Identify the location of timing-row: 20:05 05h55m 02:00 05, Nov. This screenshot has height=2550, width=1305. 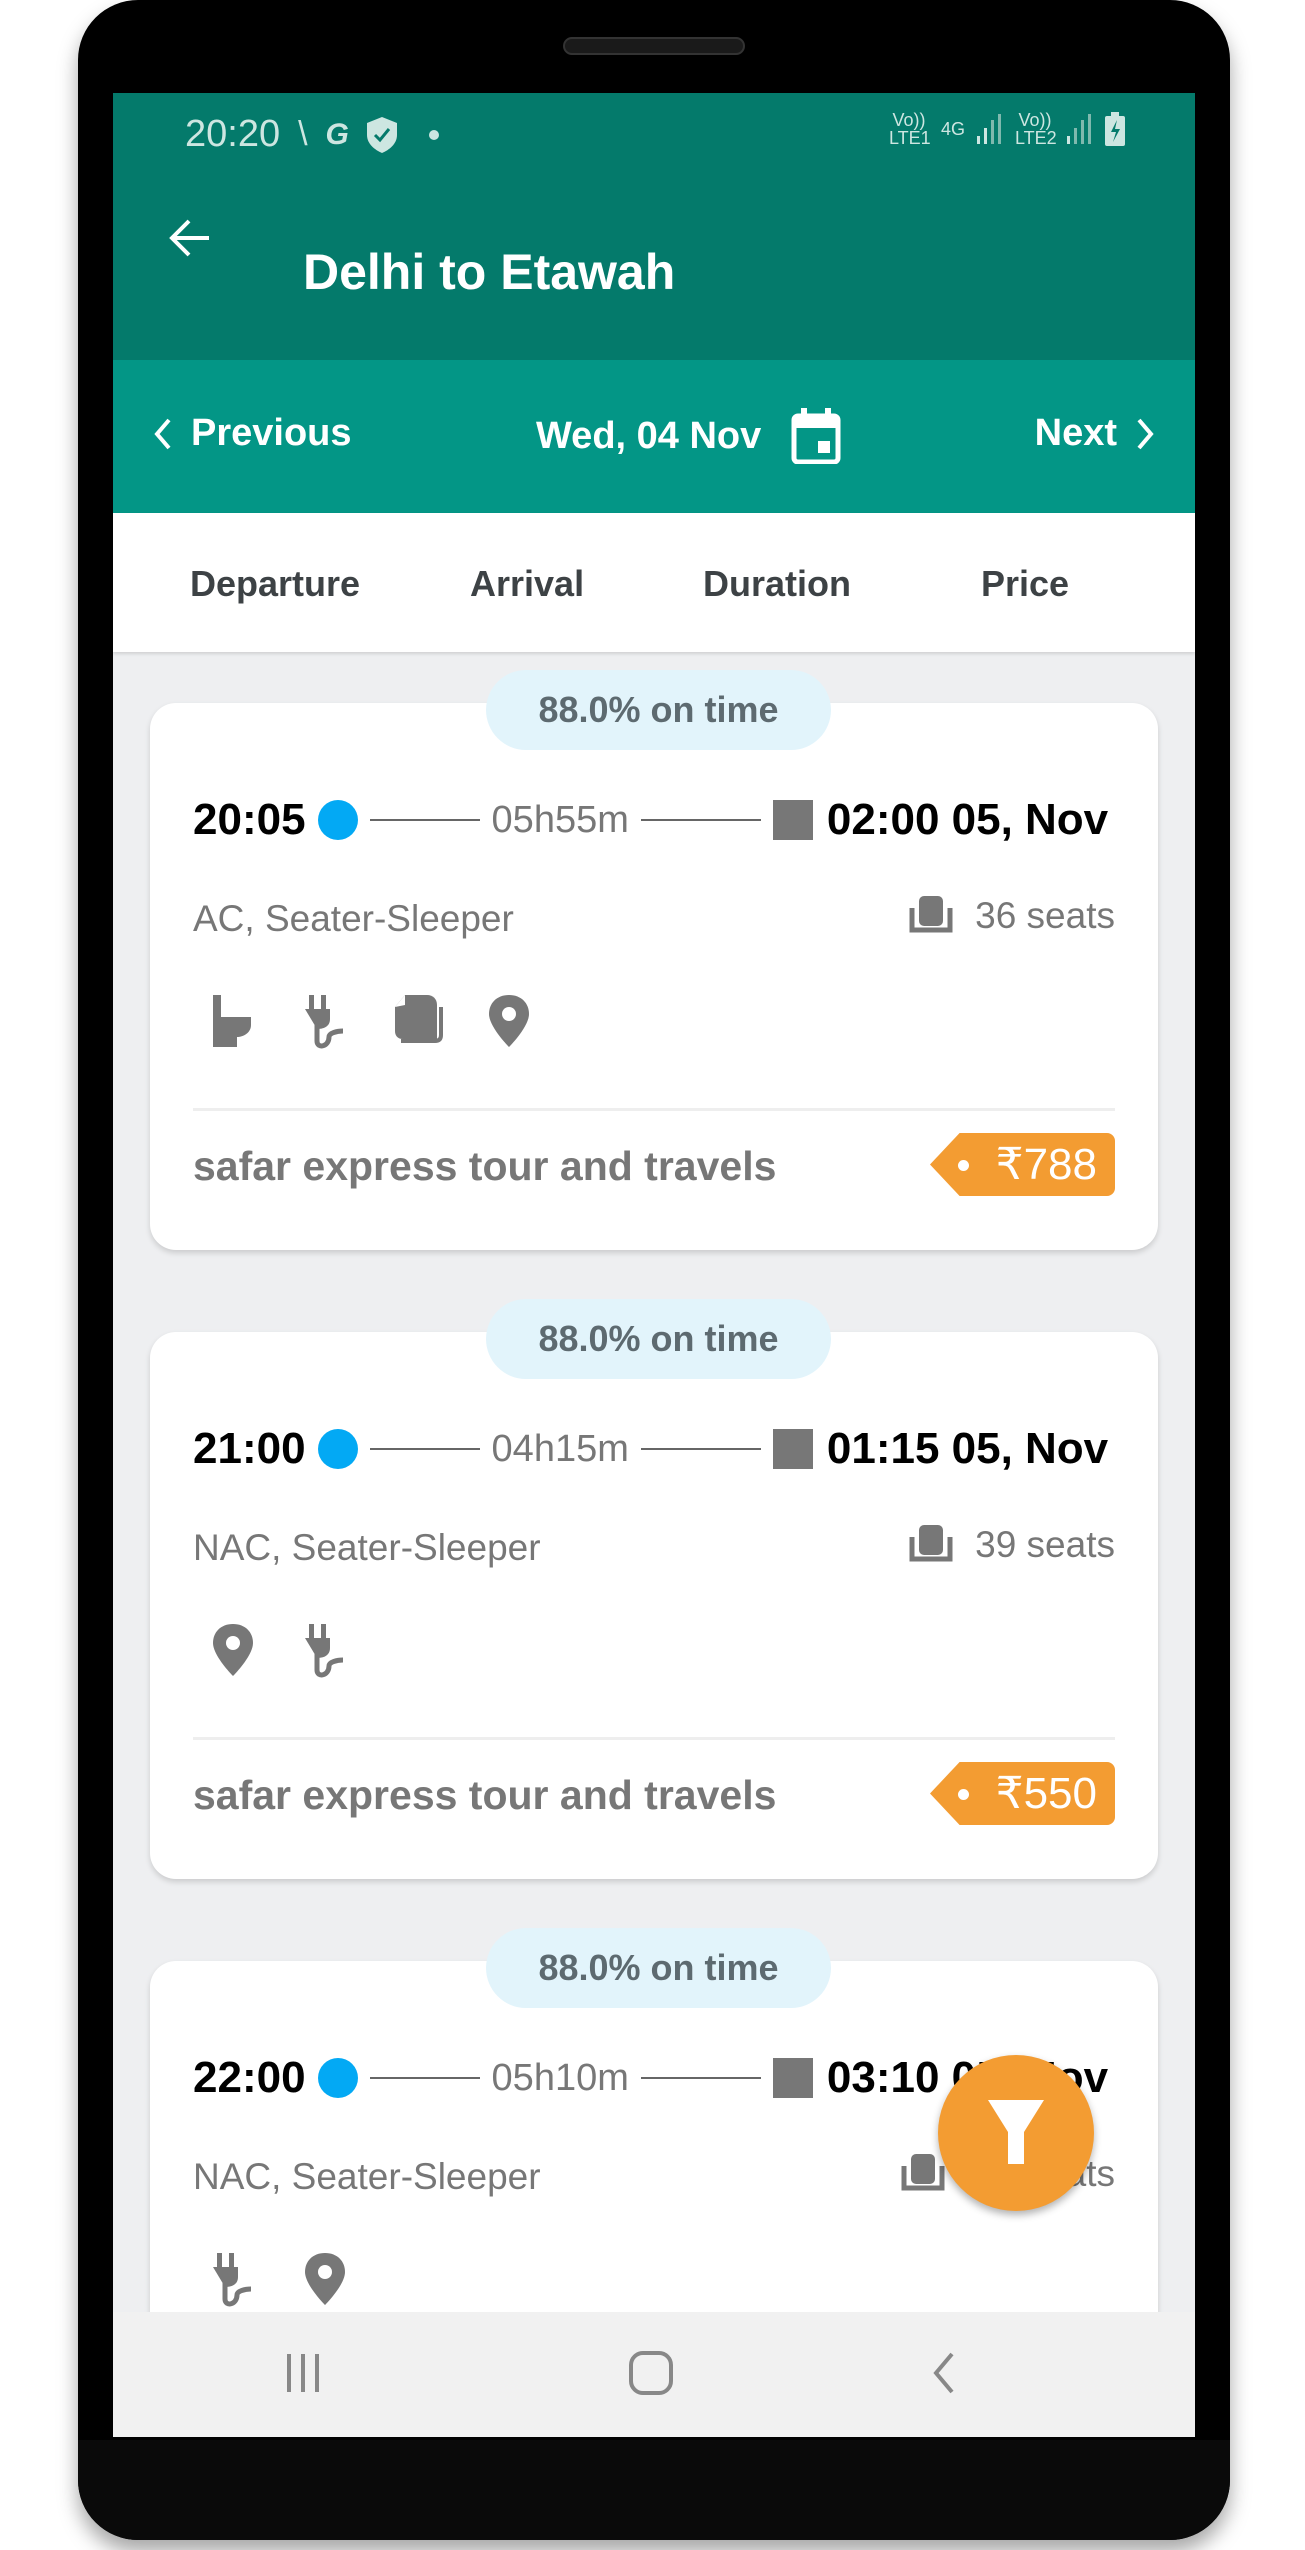
(654, 820).